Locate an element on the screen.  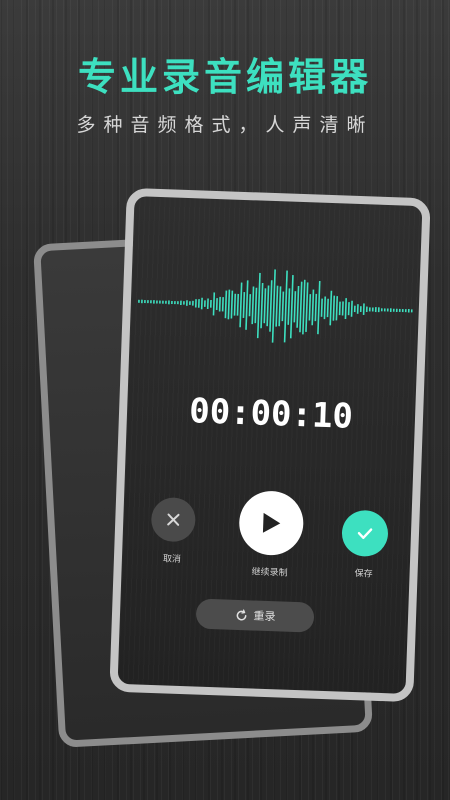
cancel-button: 取消 is located at coordinates (173, 531).